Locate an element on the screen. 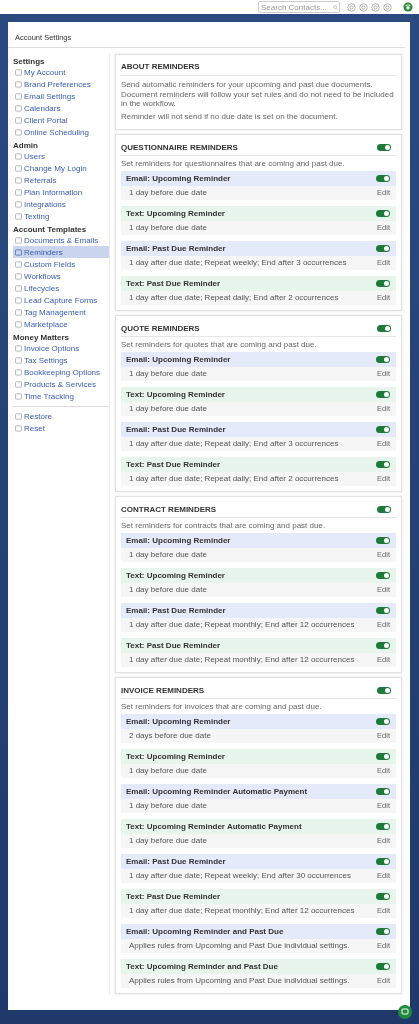 The height and width of the screenshot is (1024, 419). sidebar-item: Restore is located at coordinates (61, 416).